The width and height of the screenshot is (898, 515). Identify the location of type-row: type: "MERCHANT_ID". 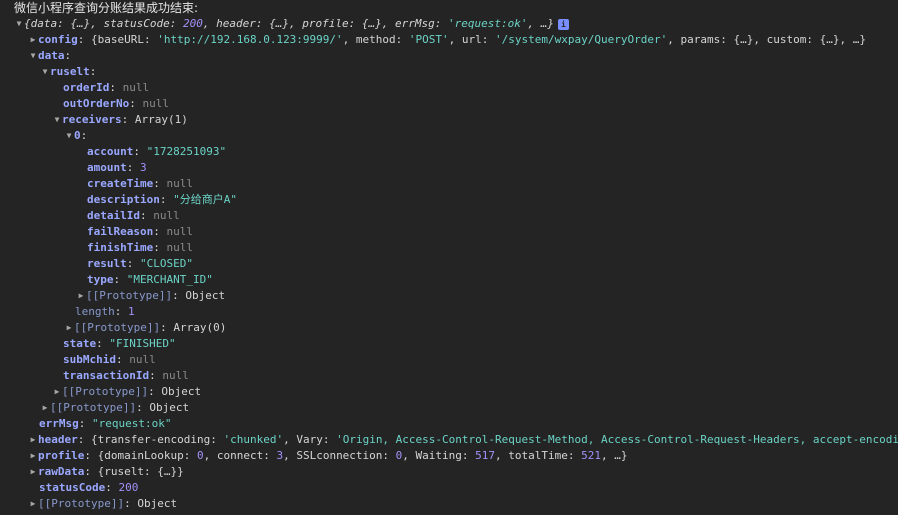
(150, 279).